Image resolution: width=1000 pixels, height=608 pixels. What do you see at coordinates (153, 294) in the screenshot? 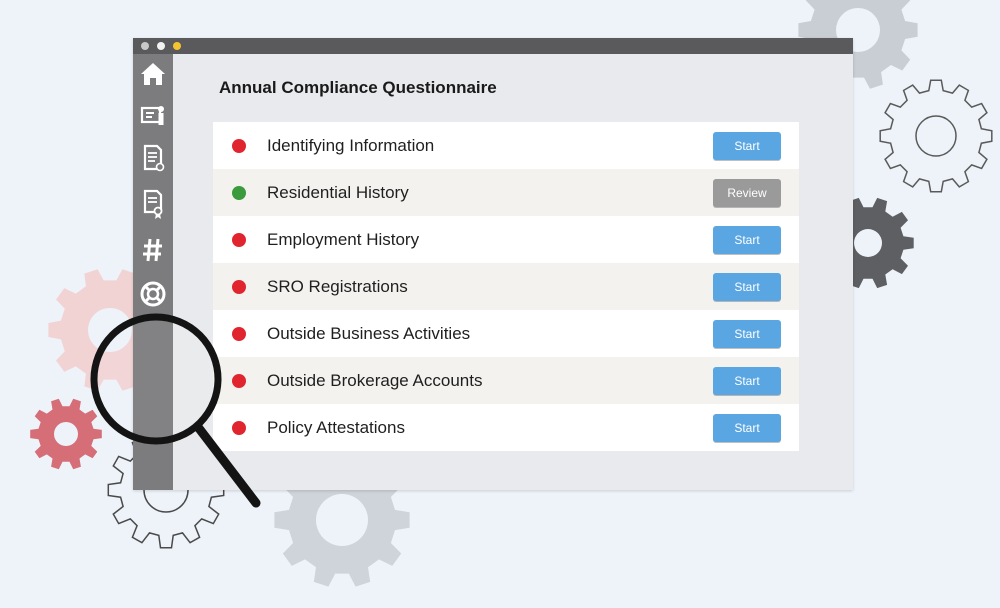
I see `lifebuoy-icon` at bounding box center [153, 294].